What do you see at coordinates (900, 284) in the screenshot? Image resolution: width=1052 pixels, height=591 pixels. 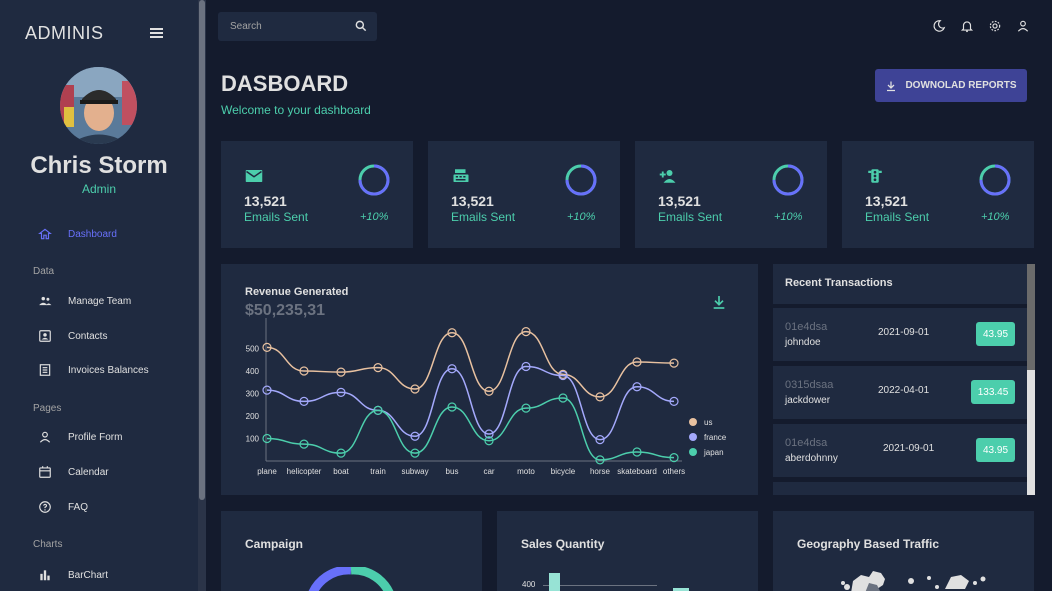 I see `transactions-header: Recent Transactions` at bounding box center [900, 284].